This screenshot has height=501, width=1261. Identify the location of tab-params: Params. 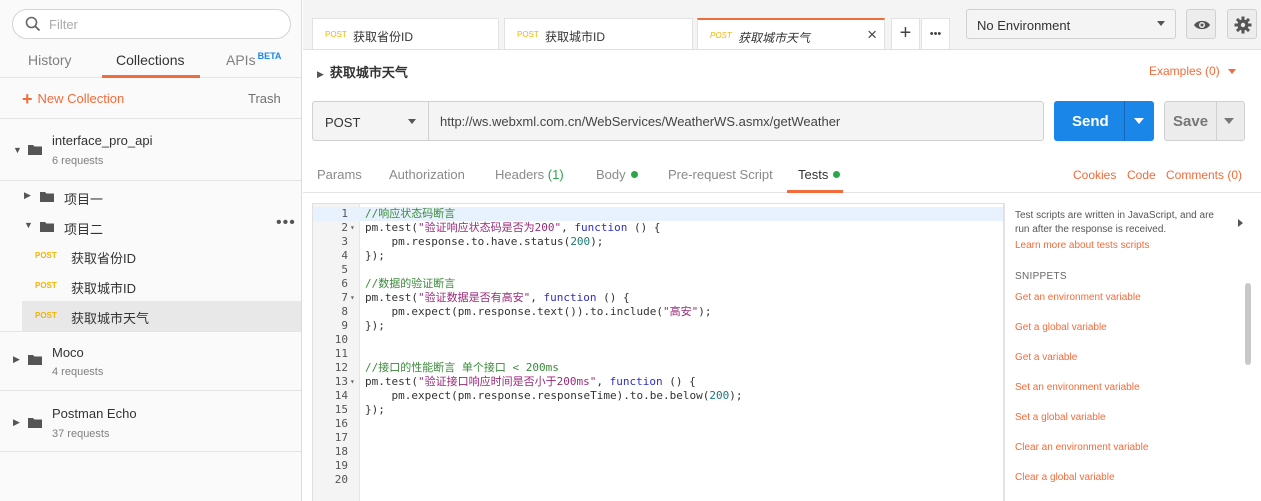
(339, 174).